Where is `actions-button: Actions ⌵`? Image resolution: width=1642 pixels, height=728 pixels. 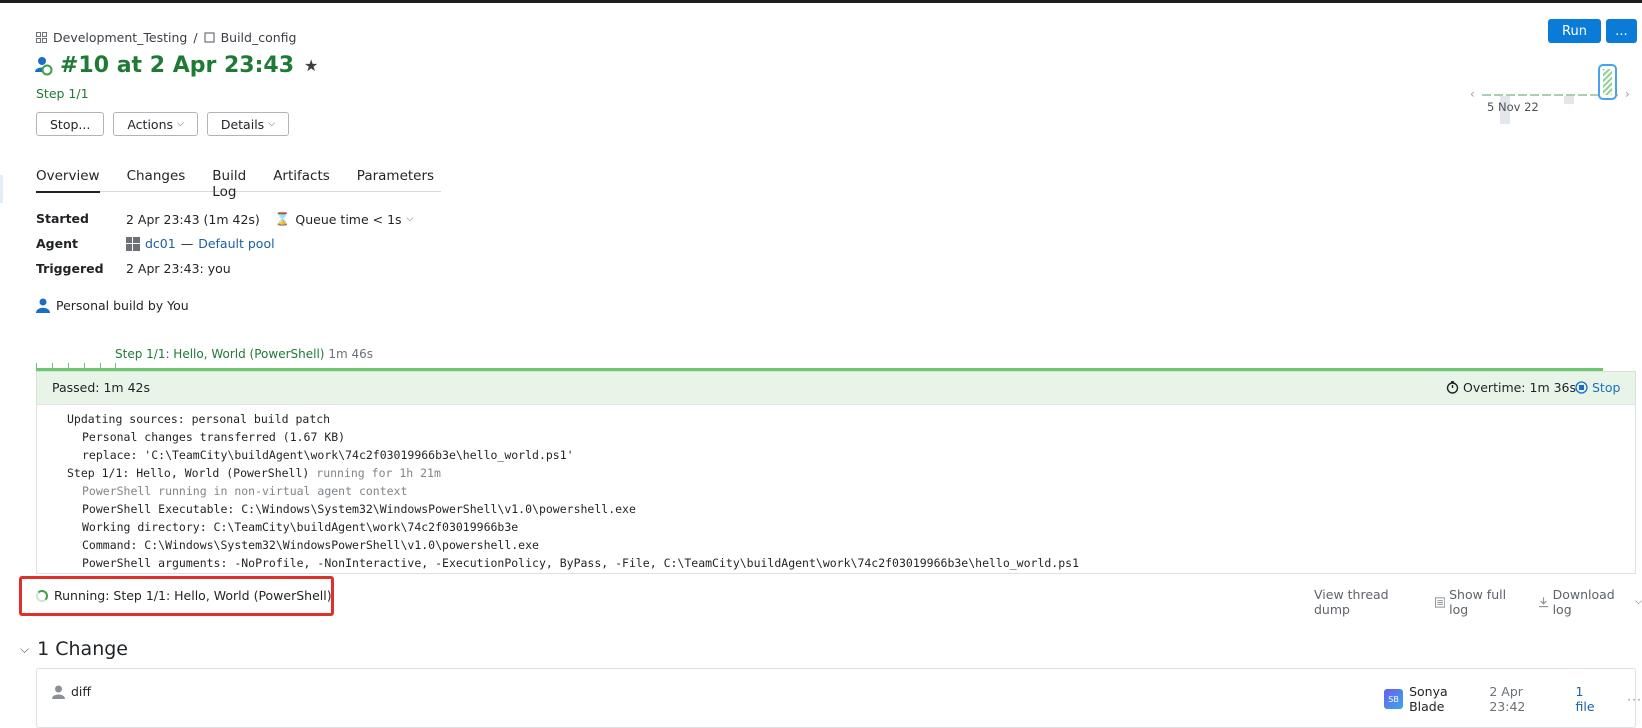
actions-button: Actions ⌵ is located at coordinates (155, 124).